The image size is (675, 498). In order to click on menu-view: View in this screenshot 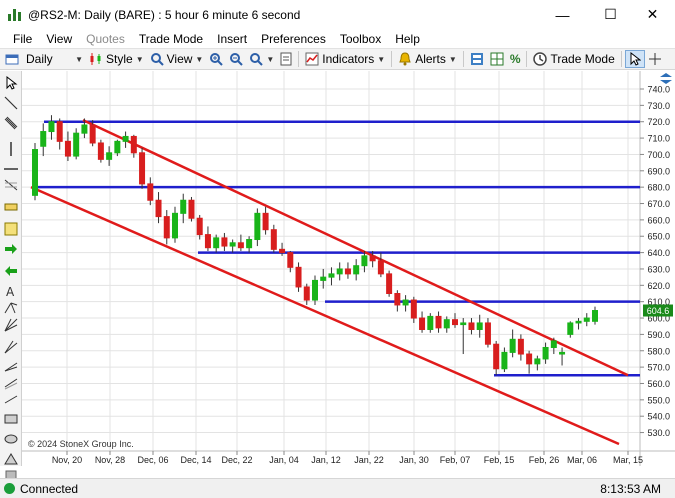, I will do `click(59, 39)`.